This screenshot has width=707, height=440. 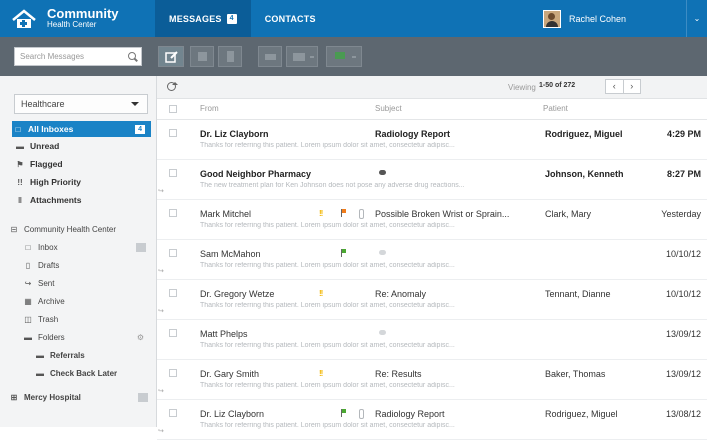 I want to click on row-date: 13/09/12, so click(x=683, y=374).